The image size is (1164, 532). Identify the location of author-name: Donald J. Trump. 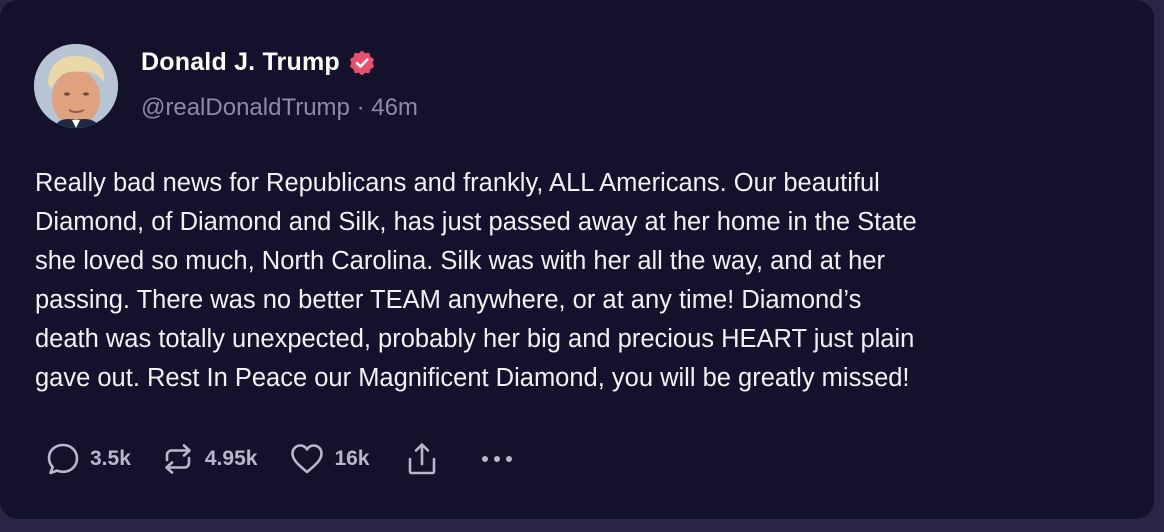
(240, 62).